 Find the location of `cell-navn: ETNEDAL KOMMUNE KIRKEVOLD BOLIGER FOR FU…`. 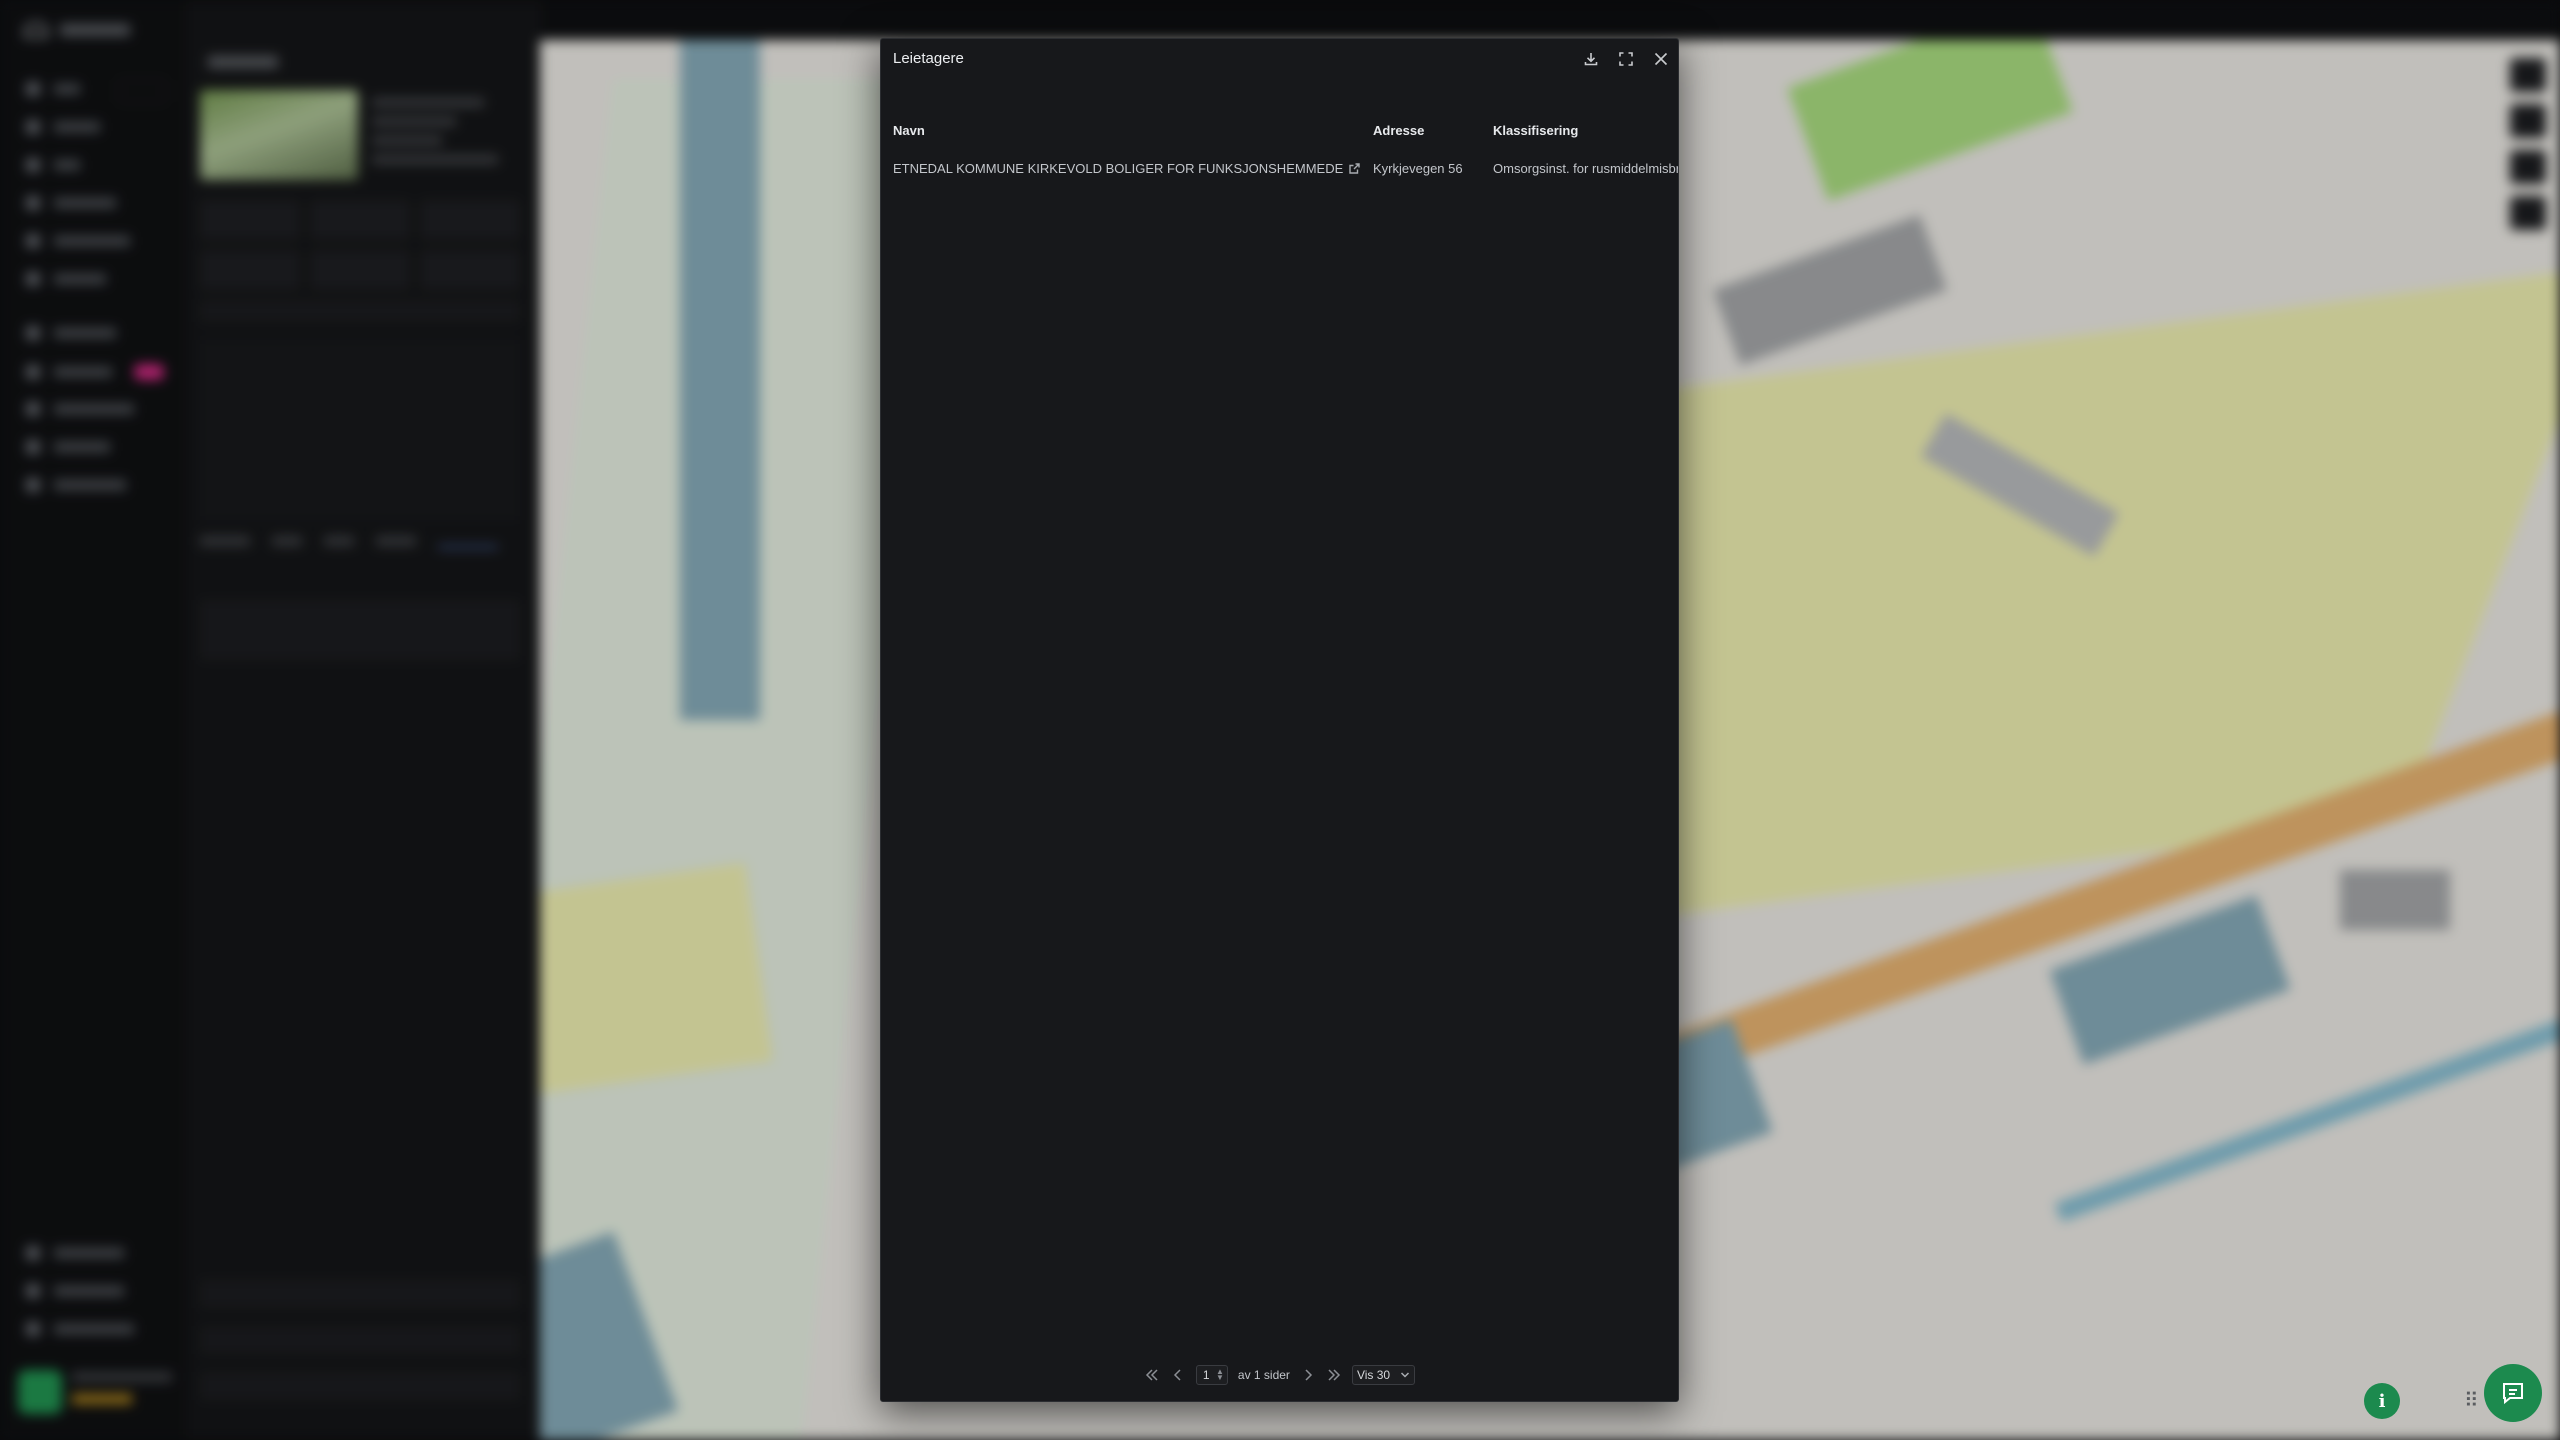

cell-navn: ETNEDAL KOMMUNE KIRKEVOLD BOLIGER FOR FU… is located at coordinates (1126, 169).